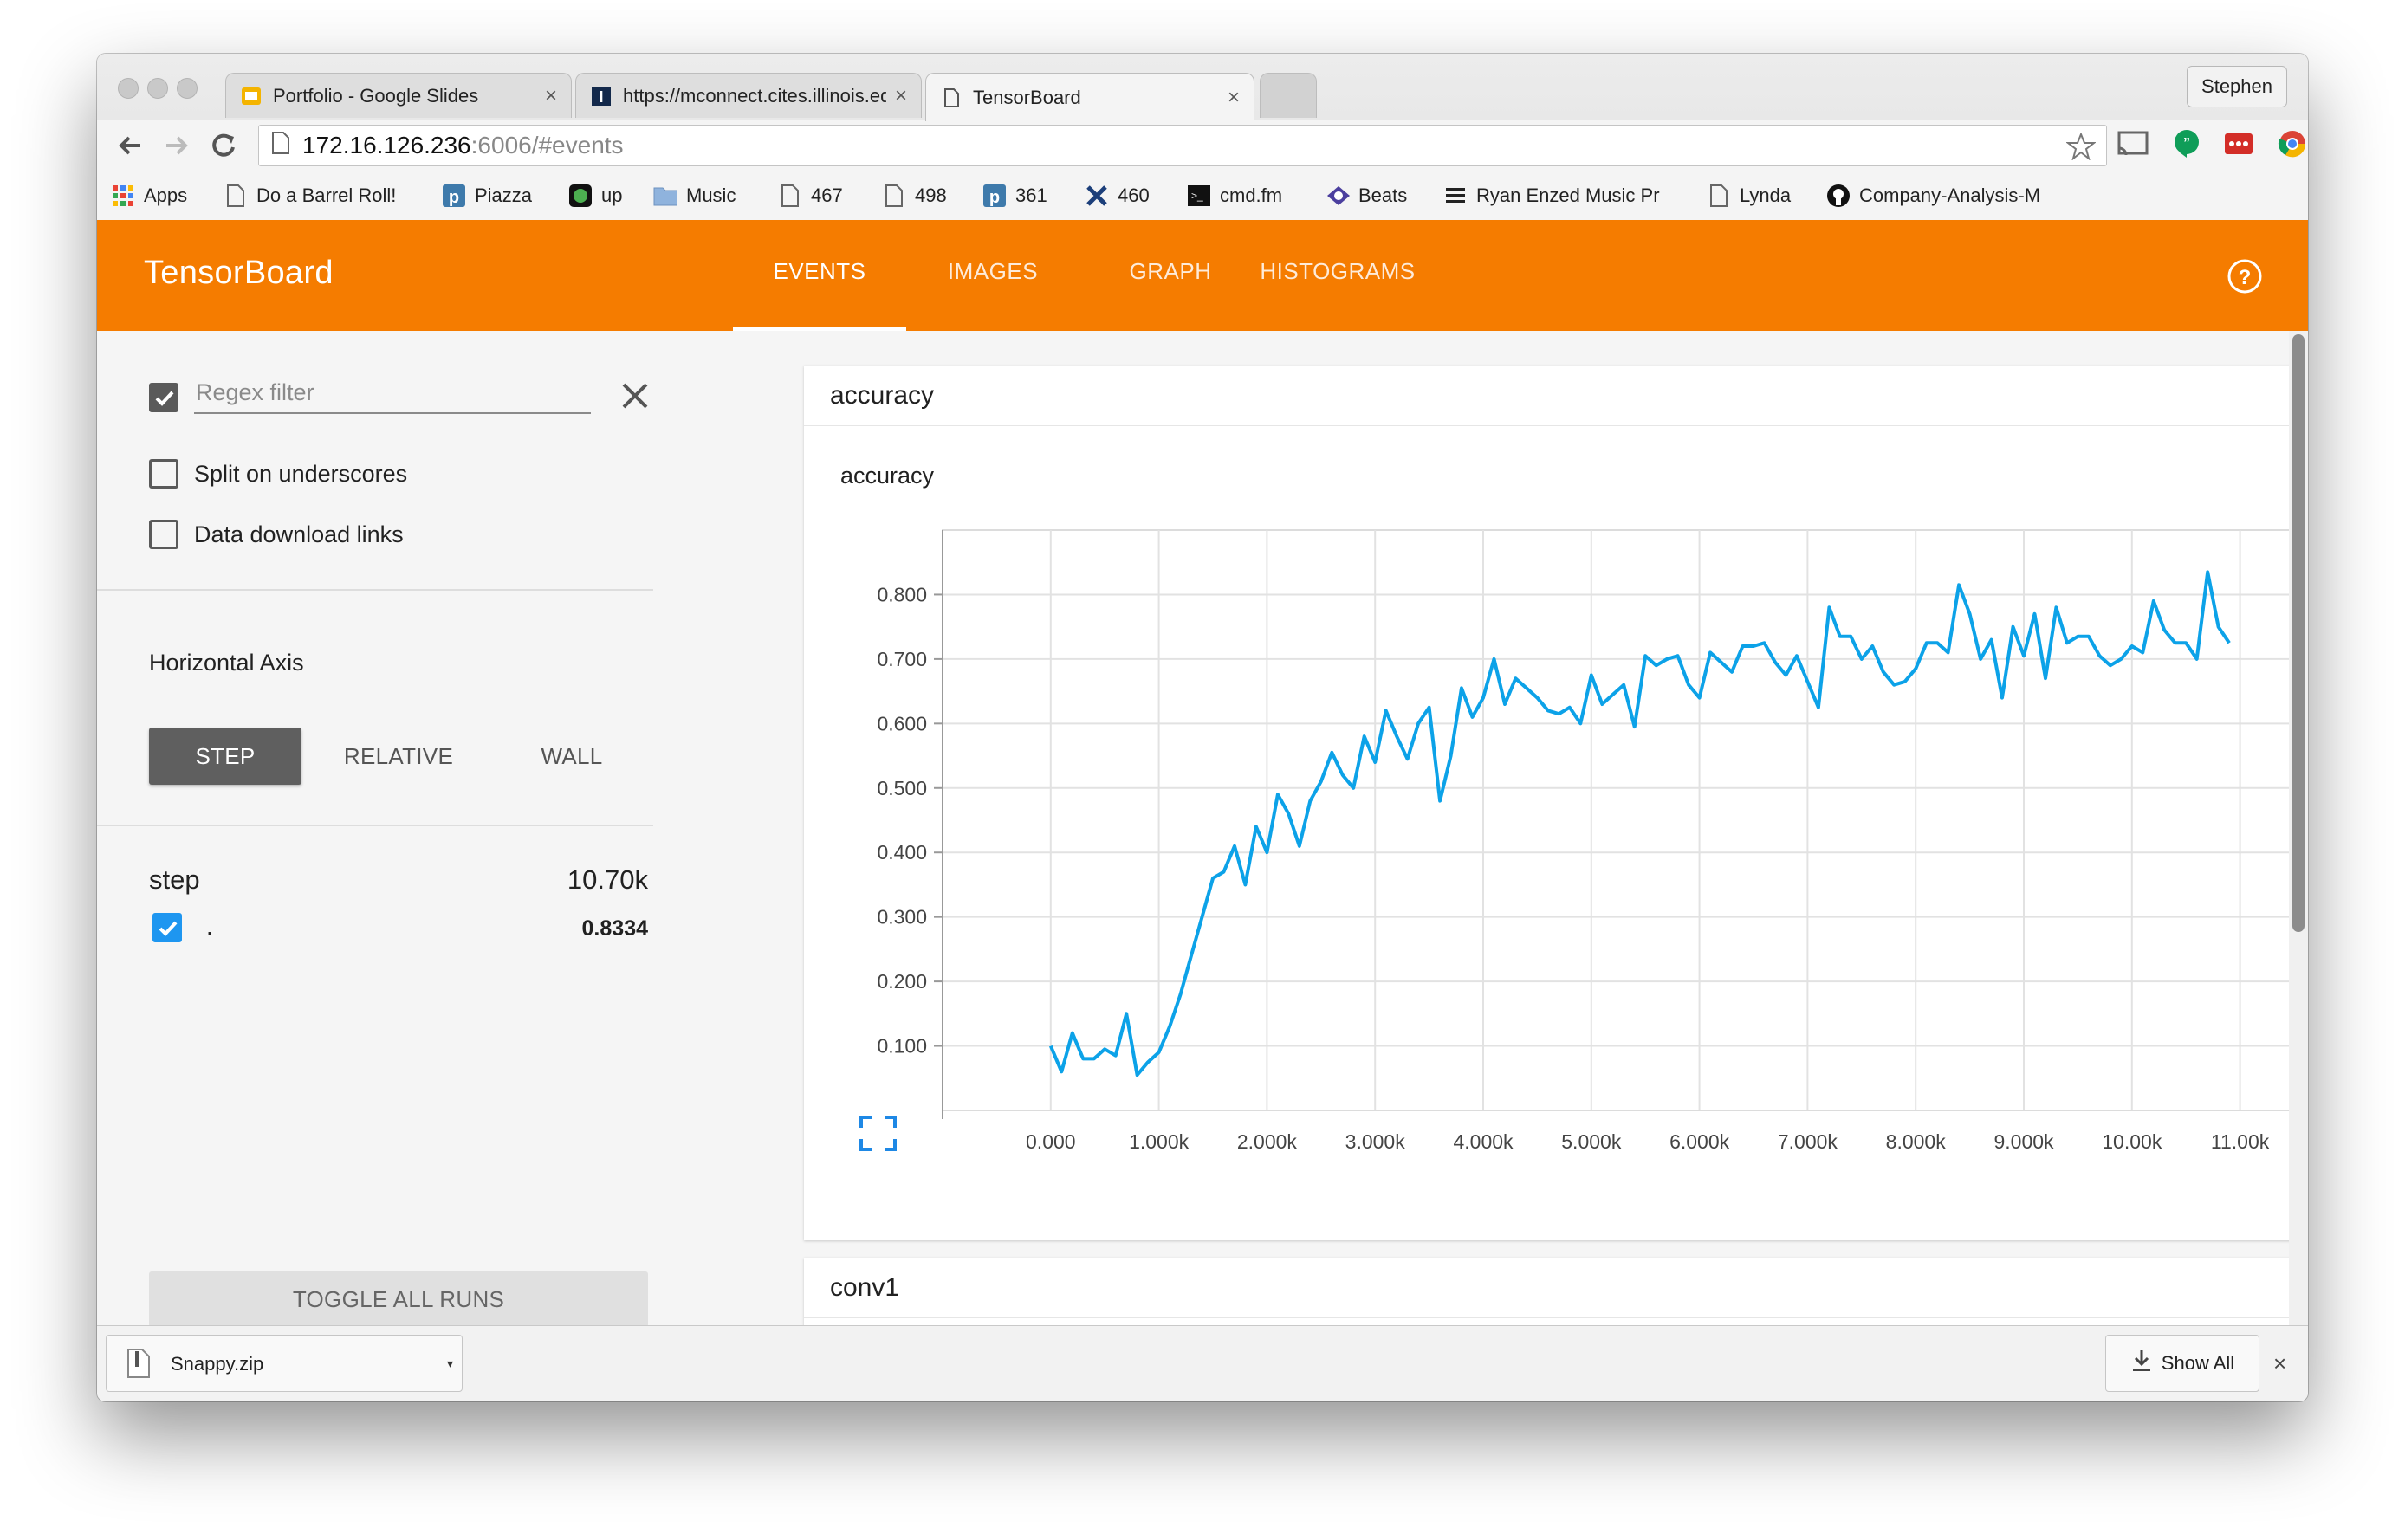  What do you see at coordinates (310, 196) in the screenshot?
I see `bookmark-barrel-roll: Do a Barrel Roll!` at bounding box center [310, 196].